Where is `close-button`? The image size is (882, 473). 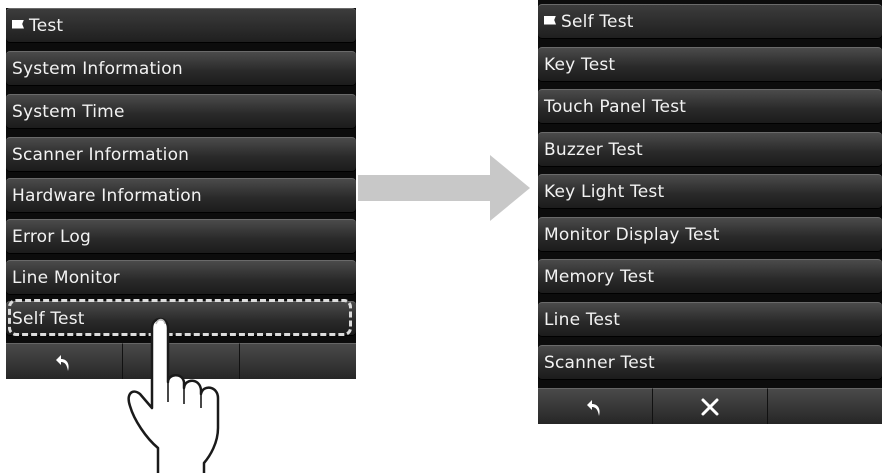
close-button is located at coordinates (710, 406).